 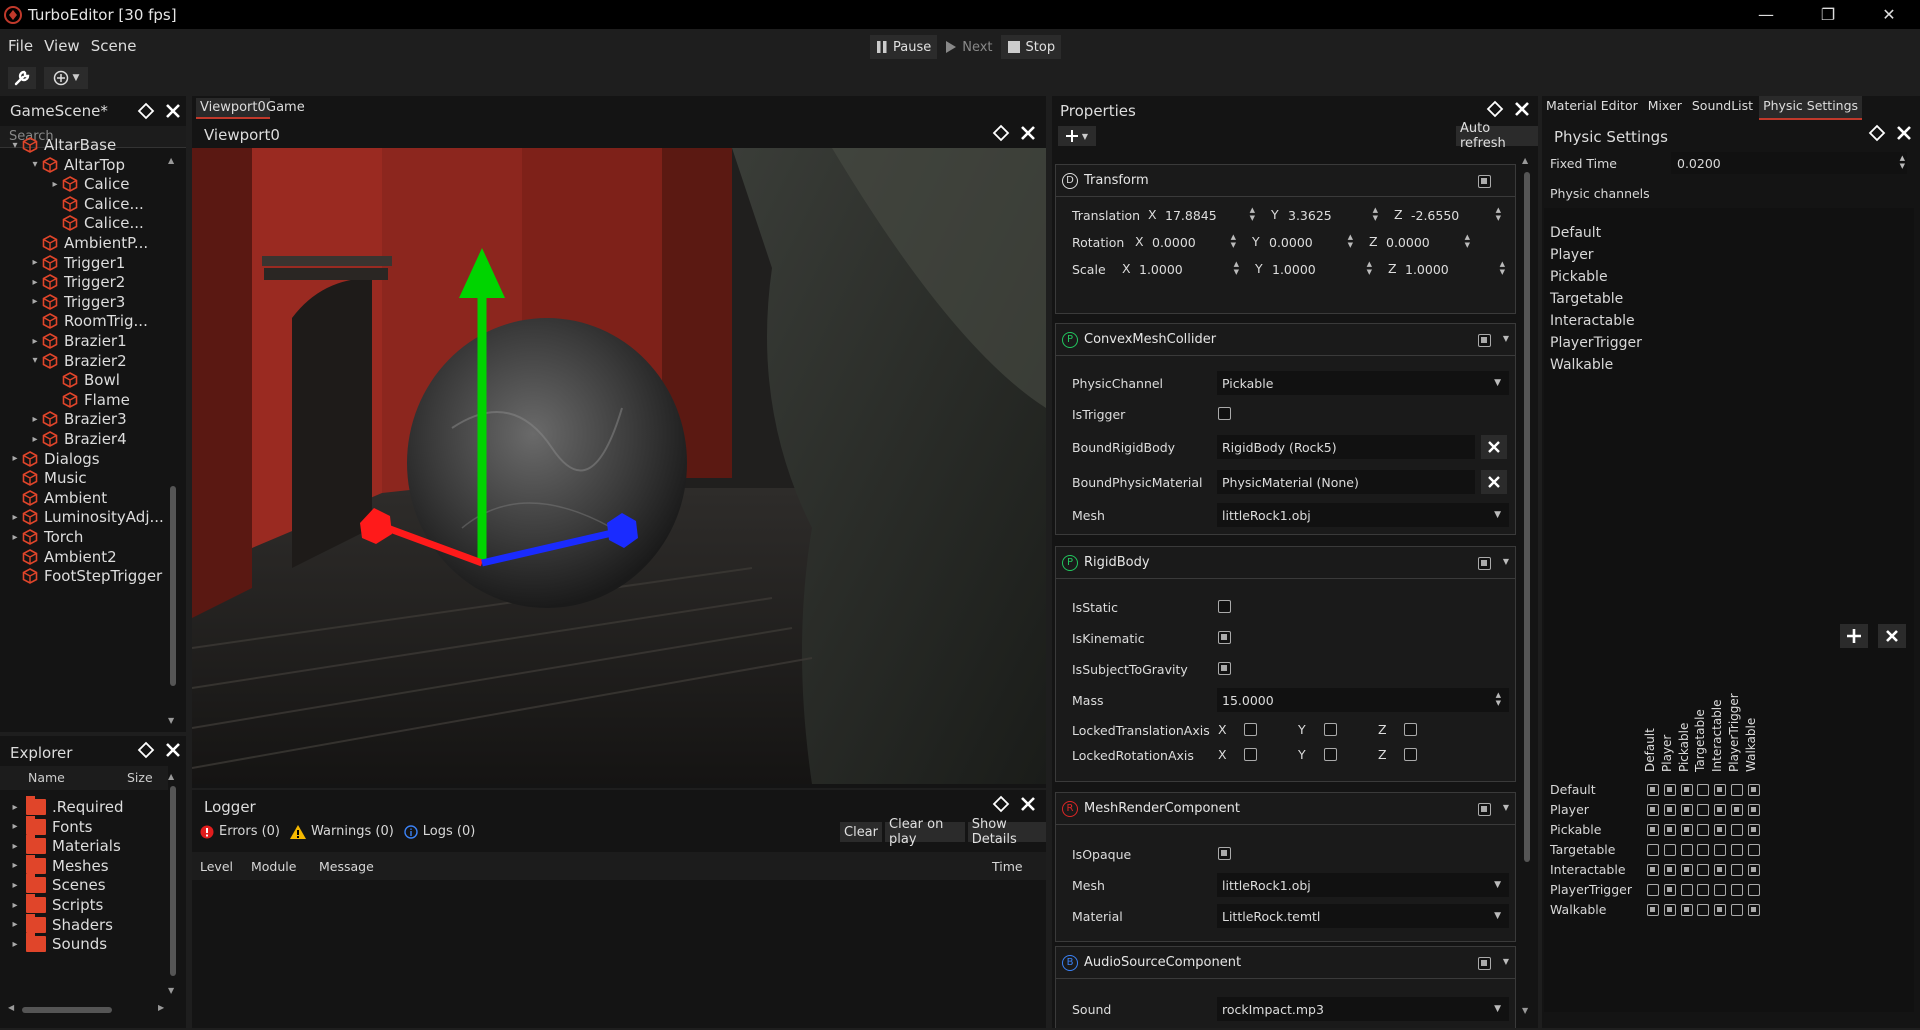 What do you see at coordinates (1331, 215) in the screenshot?
I see `y-input: 3.3625 ▲ ▼` at bounding box center [1331, 215].